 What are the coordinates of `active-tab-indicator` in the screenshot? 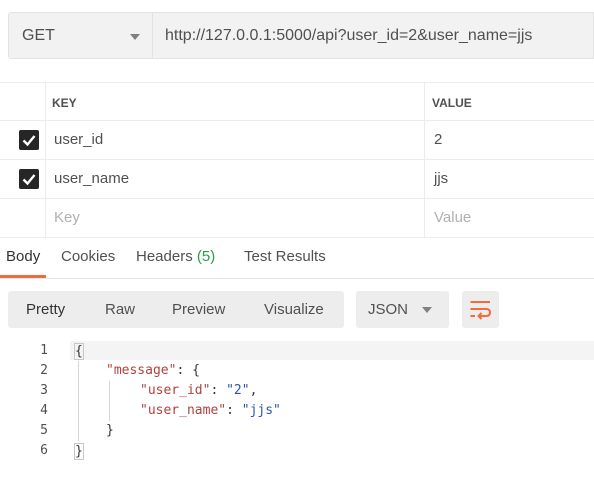 It's located at (23, 276).